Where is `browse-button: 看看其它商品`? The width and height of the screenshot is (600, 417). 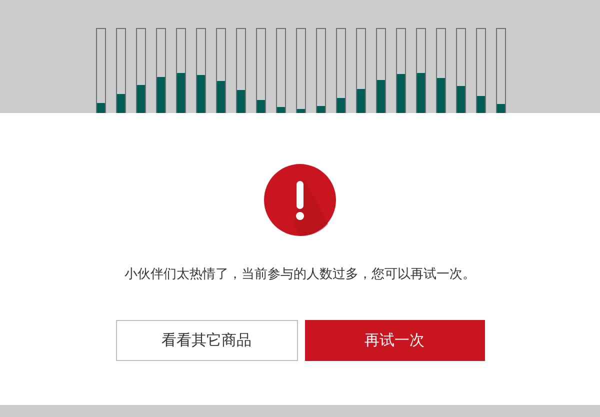 browse-button: 看看其它商品 is located at coordinates (207, 340).